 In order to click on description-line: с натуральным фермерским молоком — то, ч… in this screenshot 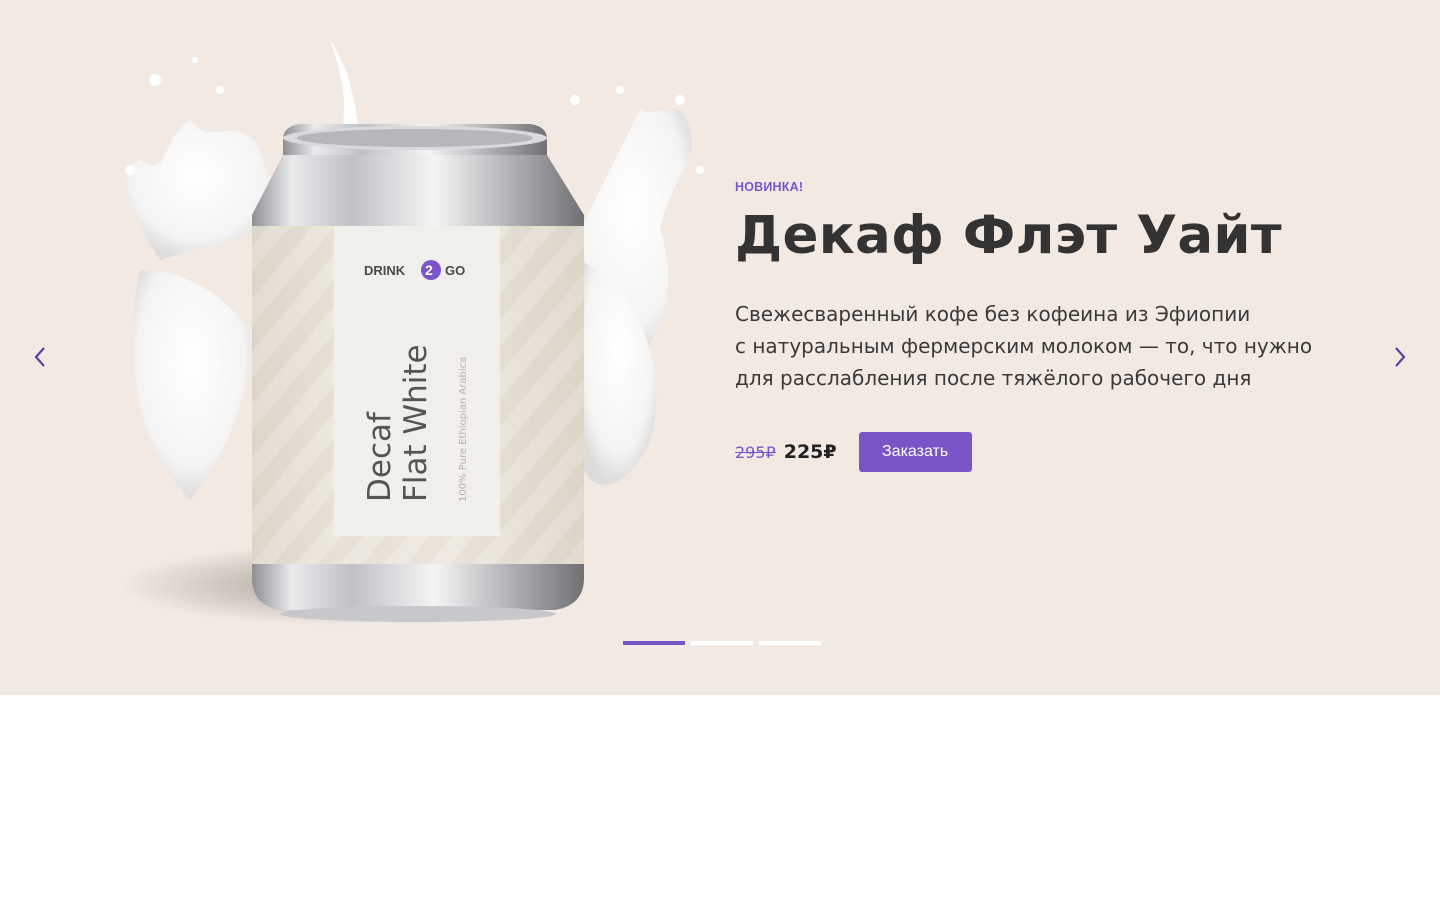, I will do `click(1024, 346)`.